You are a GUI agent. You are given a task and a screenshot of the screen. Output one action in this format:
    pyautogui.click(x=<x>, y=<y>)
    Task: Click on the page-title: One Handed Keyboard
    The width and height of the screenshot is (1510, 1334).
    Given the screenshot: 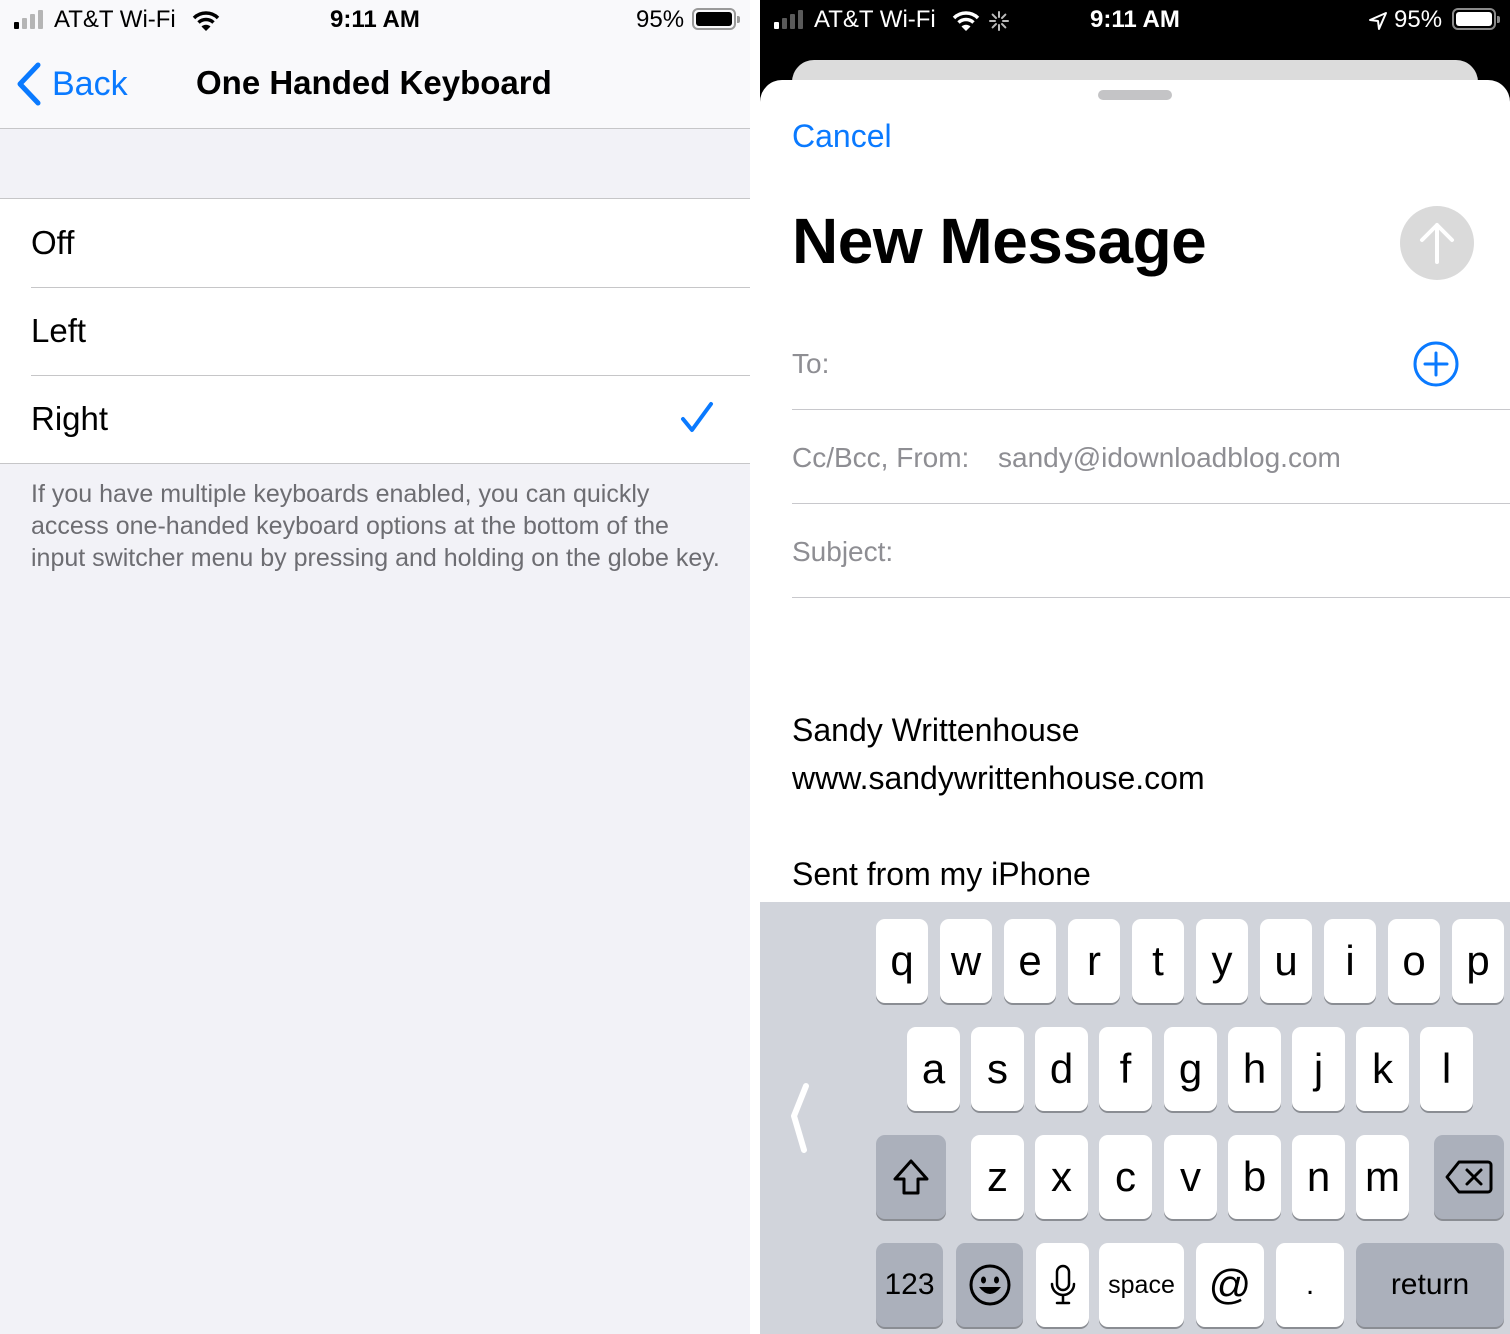 What is the action you would take?
    pyautogui.click(x=374, y=82)
    